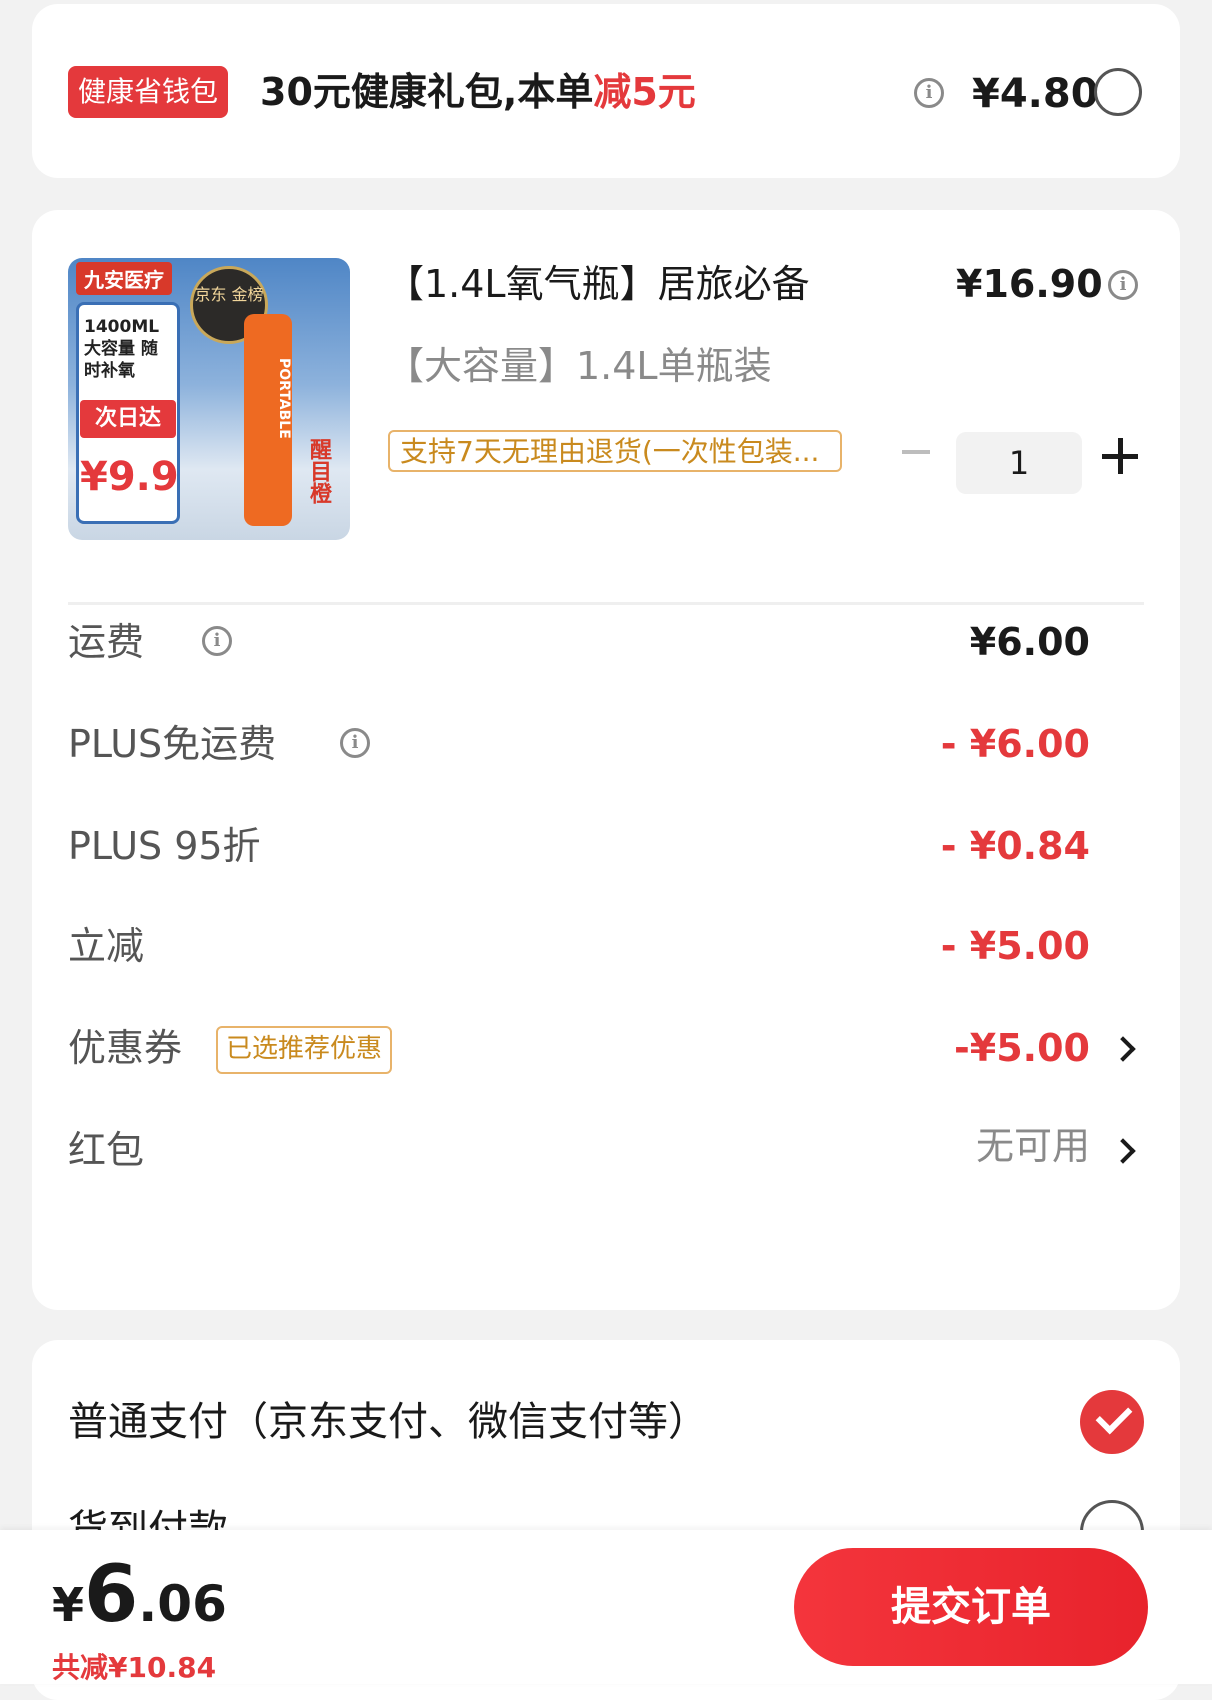 The height and width of the screenshot is (1700, 1212). I want to click on fee-value-plus-discount: - ¥0.84, so click(1015, 846).